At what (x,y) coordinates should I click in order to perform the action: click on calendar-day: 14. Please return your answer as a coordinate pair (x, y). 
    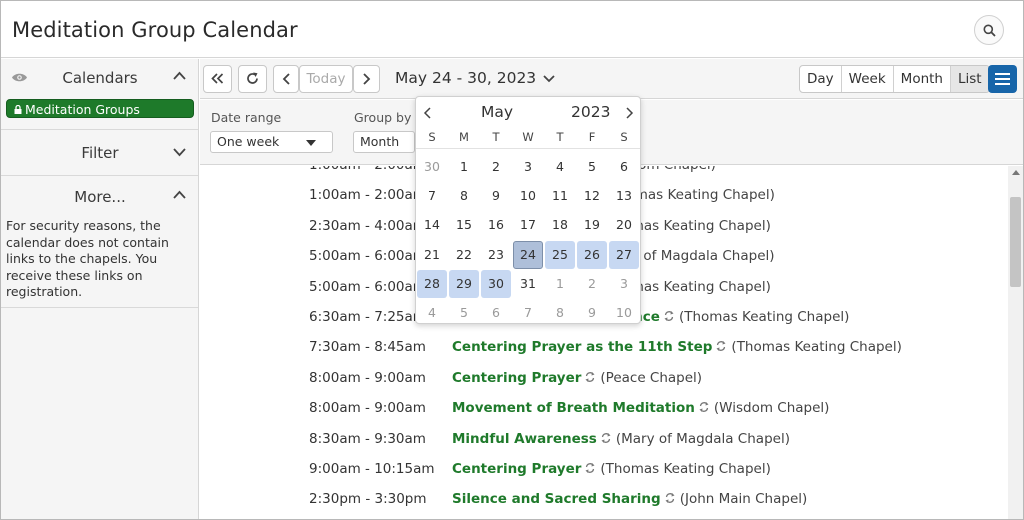
    Looking at the image, I should click on (432, 225).